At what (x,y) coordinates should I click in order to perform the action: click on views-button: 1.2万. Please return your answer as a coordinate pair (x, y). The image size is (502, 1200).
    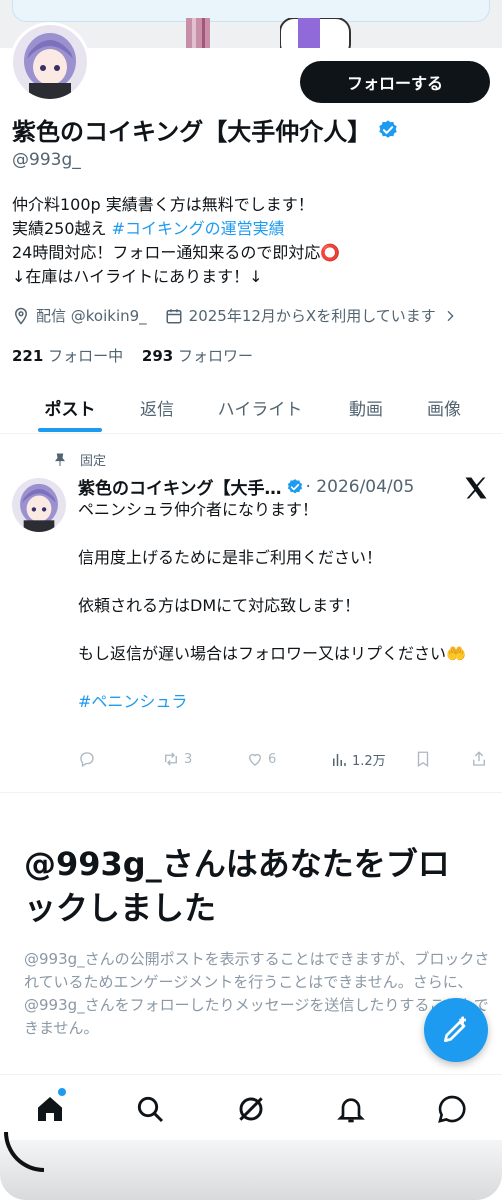
    Looking at the image, I should click on (358, 759).